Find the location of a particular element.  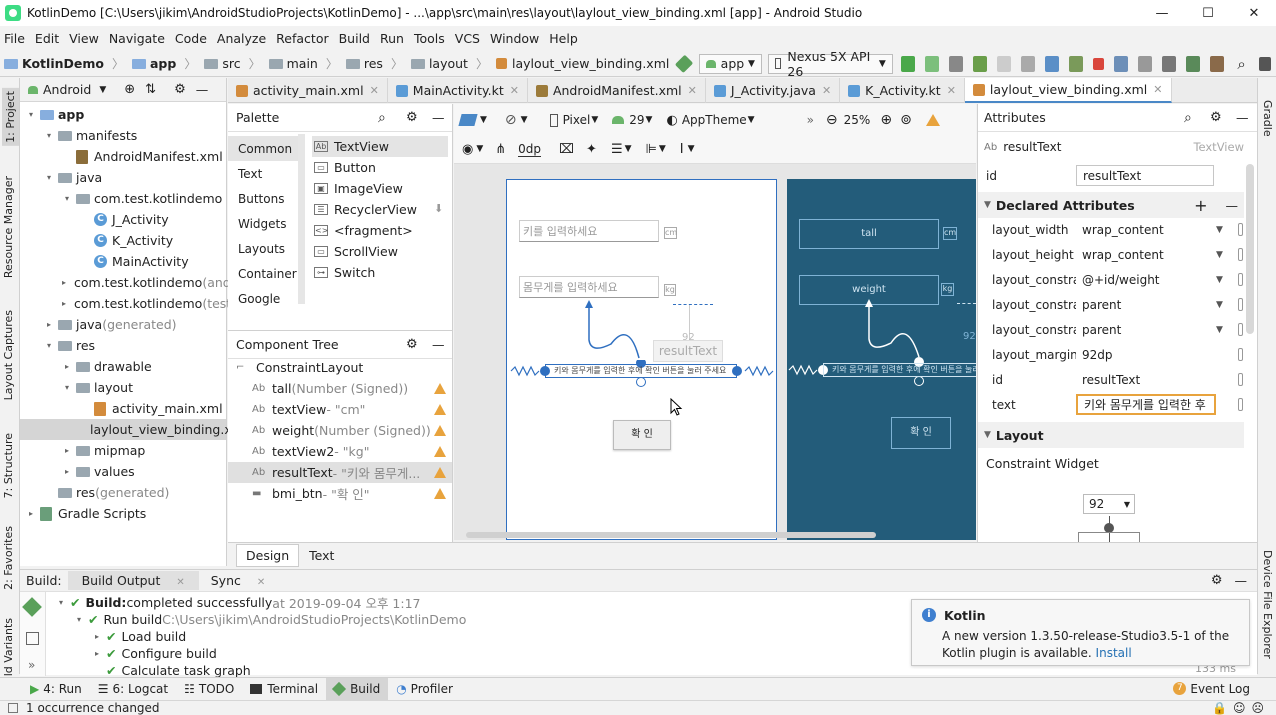

close-window-button: ✕ is located at coordinates (1253, 13).